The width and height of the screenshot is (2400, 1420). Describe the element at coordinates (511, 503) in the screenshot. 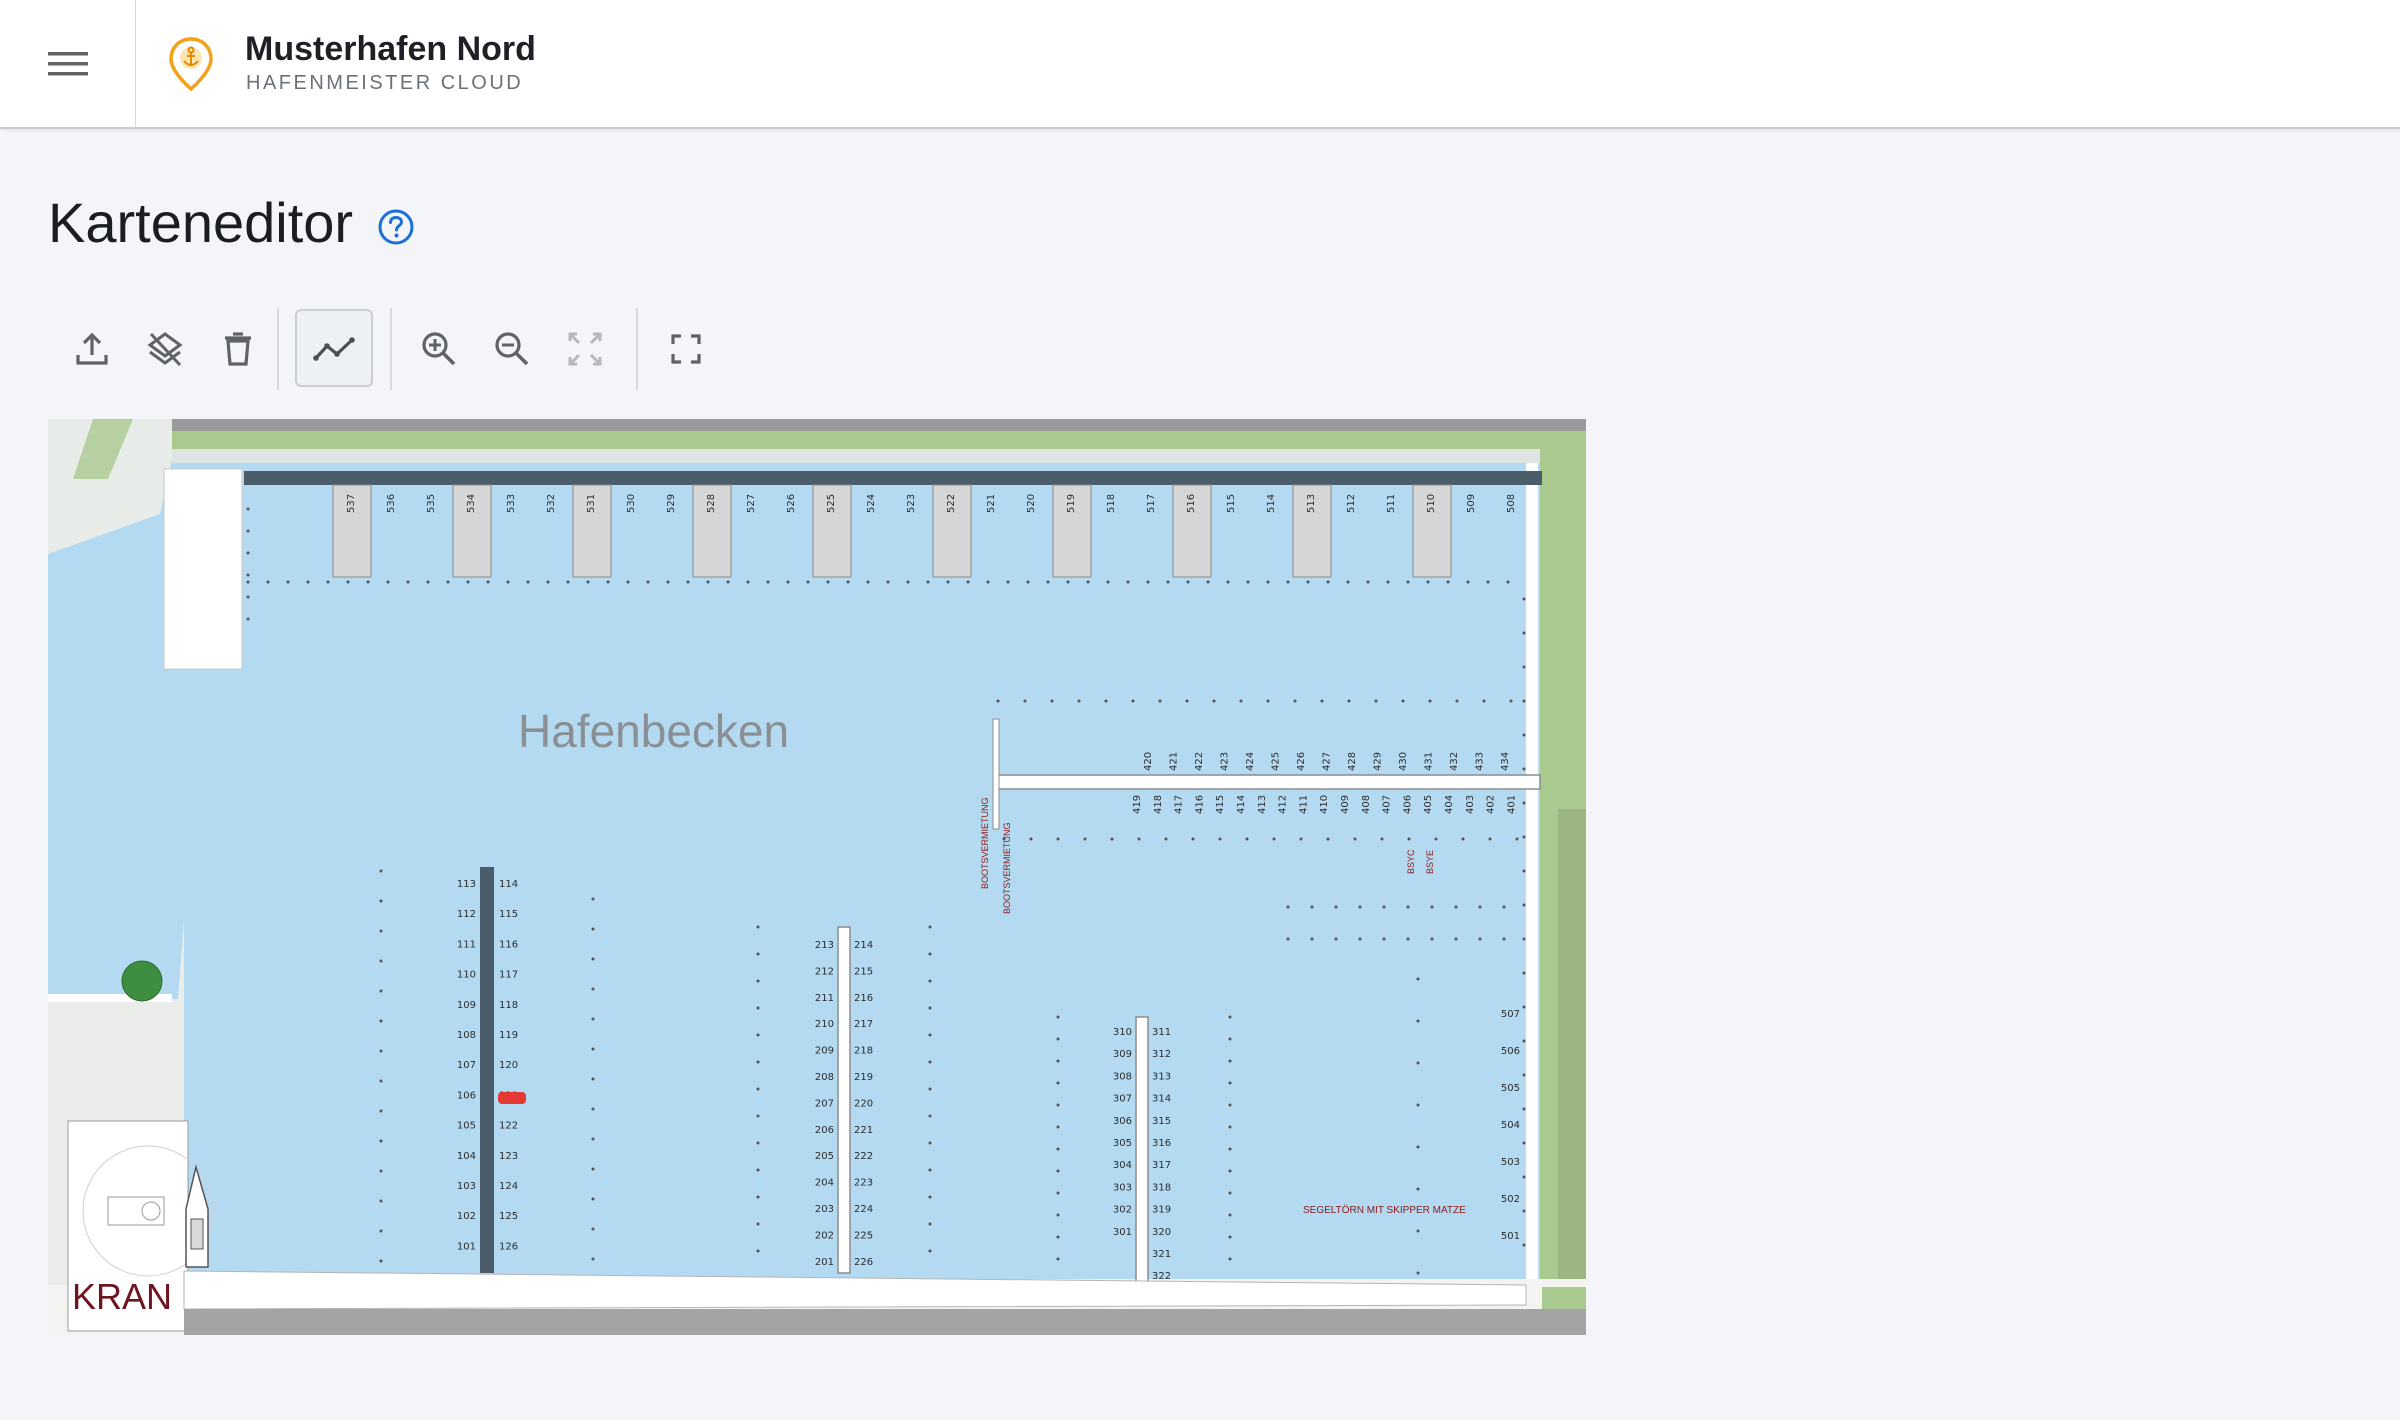

I see `berth-number: 533` at that location.